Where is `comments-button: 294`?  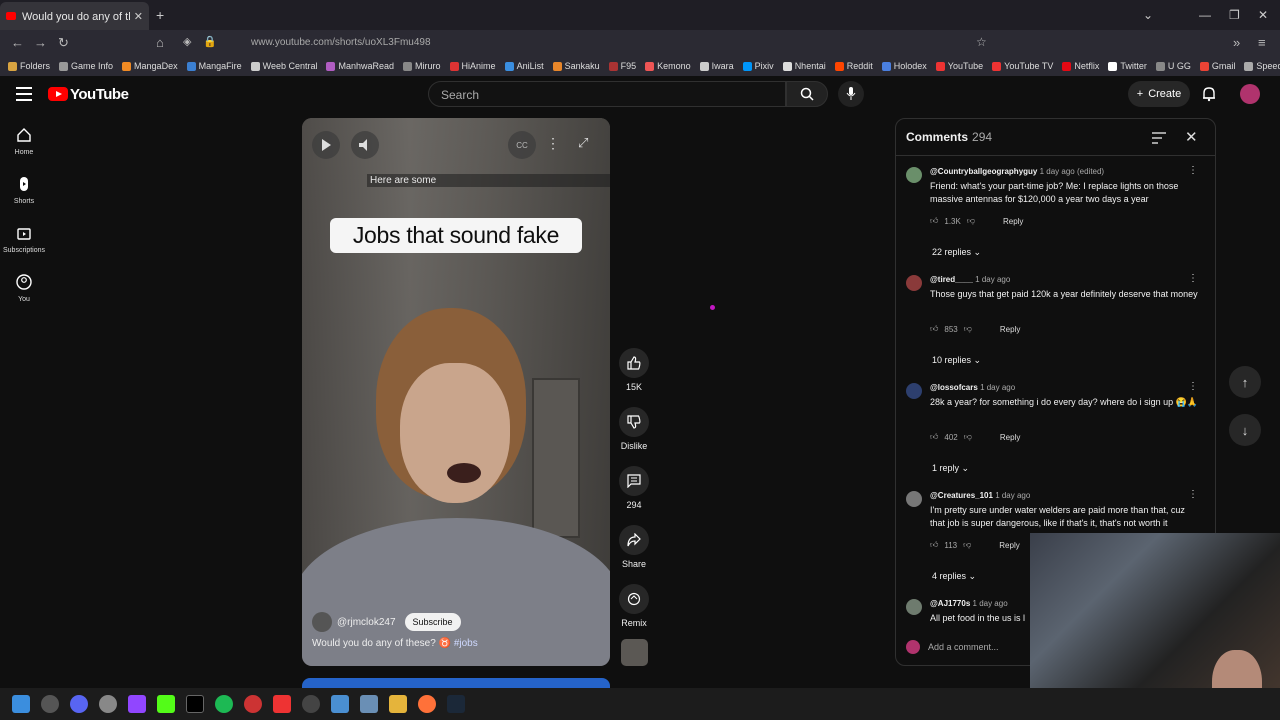 comments-button: 294 is located at coordinates (634, 488).